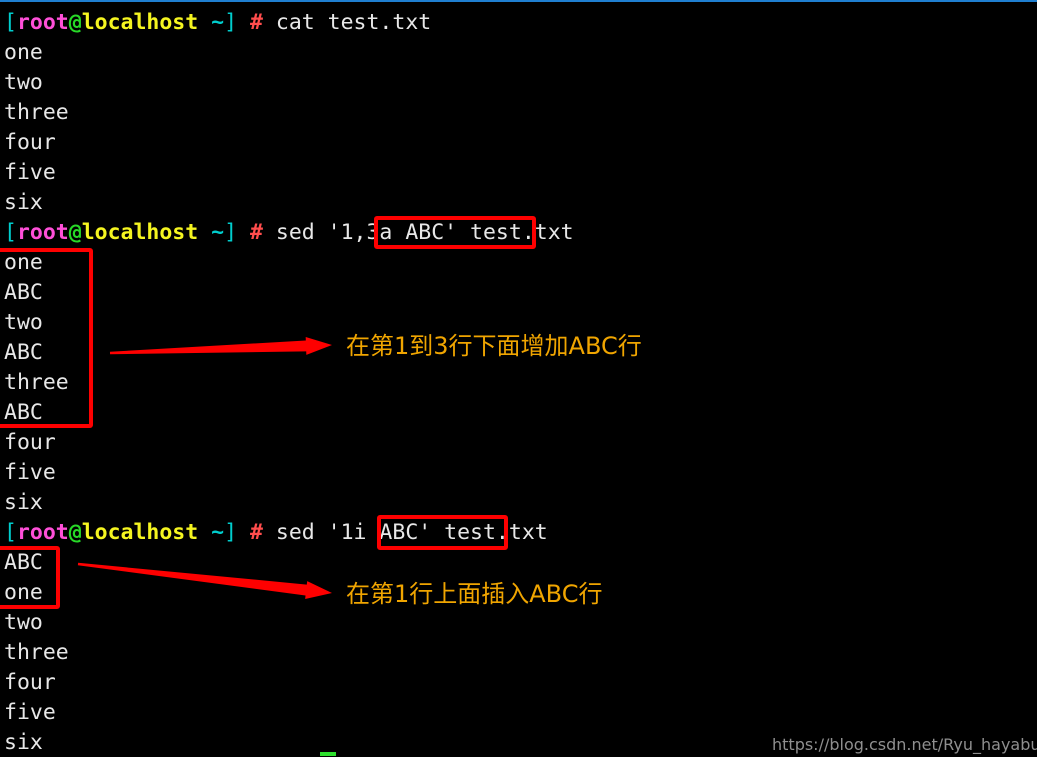  What do you see at coordinates (328, 754) in the screenshot?
I see `terminal-cursor` at bounding box center [328, 754].